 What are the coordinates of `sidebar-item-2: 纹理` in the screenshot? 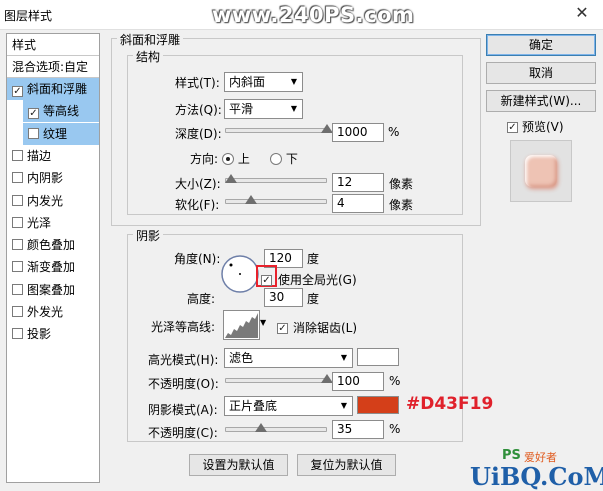 It's located at (61, 133).